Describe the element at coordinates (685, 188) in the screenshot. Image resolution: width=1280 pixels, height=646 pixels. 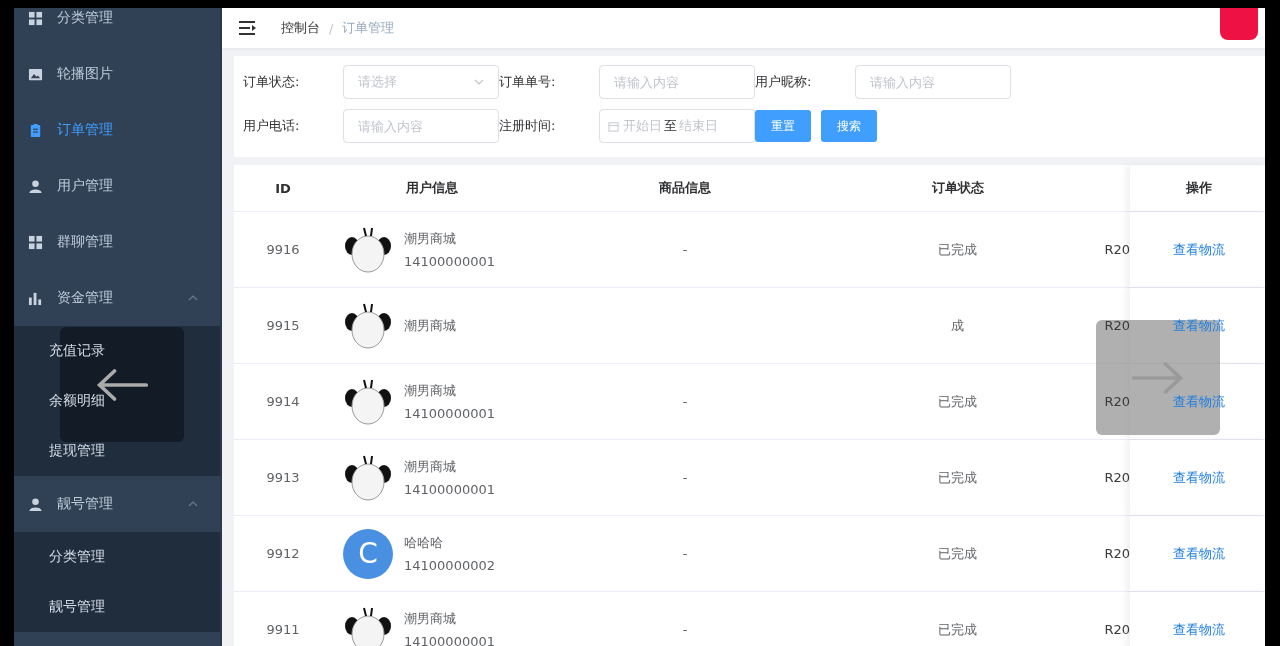
I see `column-header: 商品信息` at that location.